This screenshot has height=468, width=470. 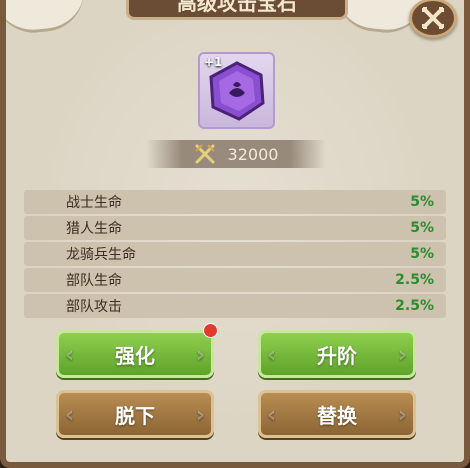 I want to click on replace-button: ‹ 替换 ›, so click(x=337, y=414).